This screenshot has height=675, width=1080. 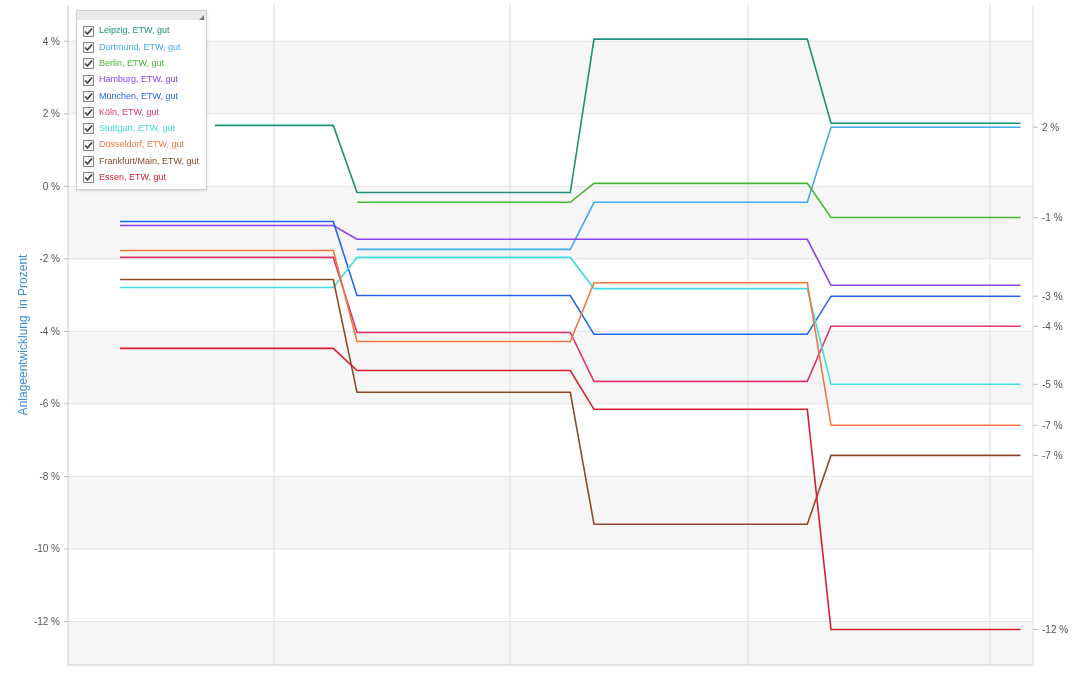 What do you see at coordinates (51, 186) in the screenshot?
I see `y-tick-label: 0 %` at bounding box center [51, 186].